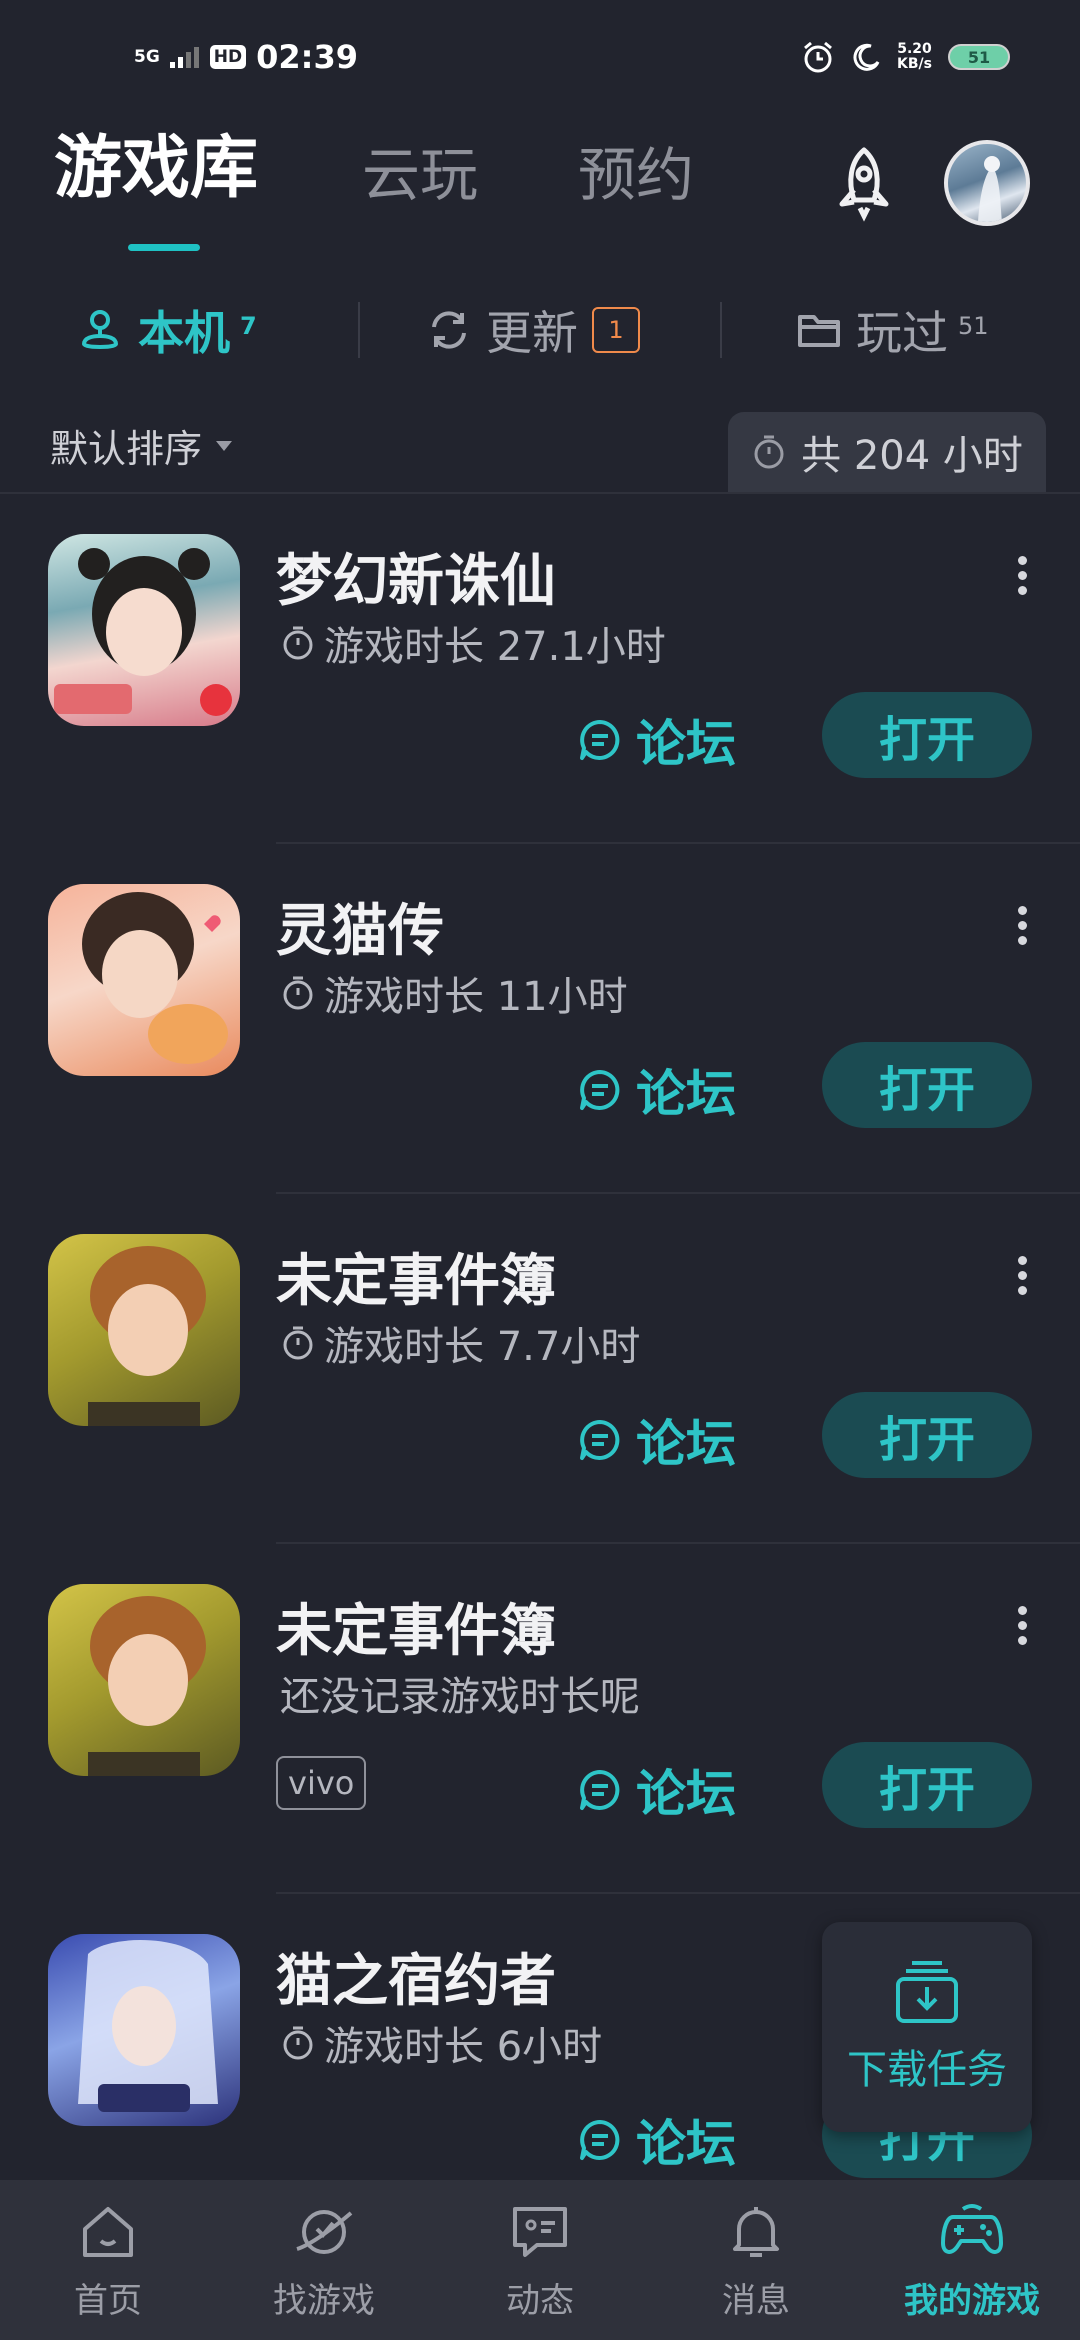  I want to click on subtab-update: 更新 1, so click(533, 330).